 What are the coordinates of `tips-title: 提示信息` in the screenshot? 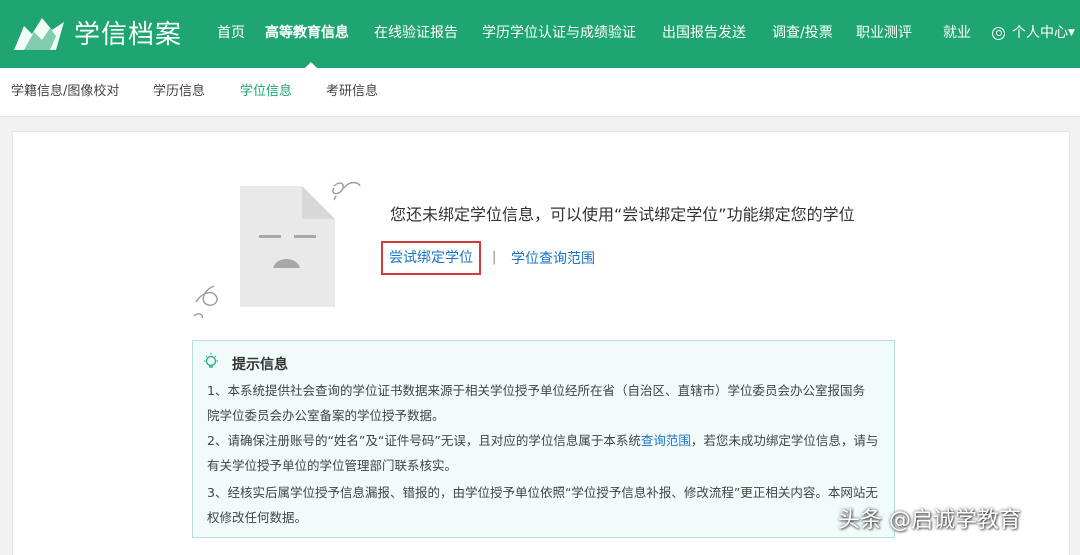 It's located at (260, 365).